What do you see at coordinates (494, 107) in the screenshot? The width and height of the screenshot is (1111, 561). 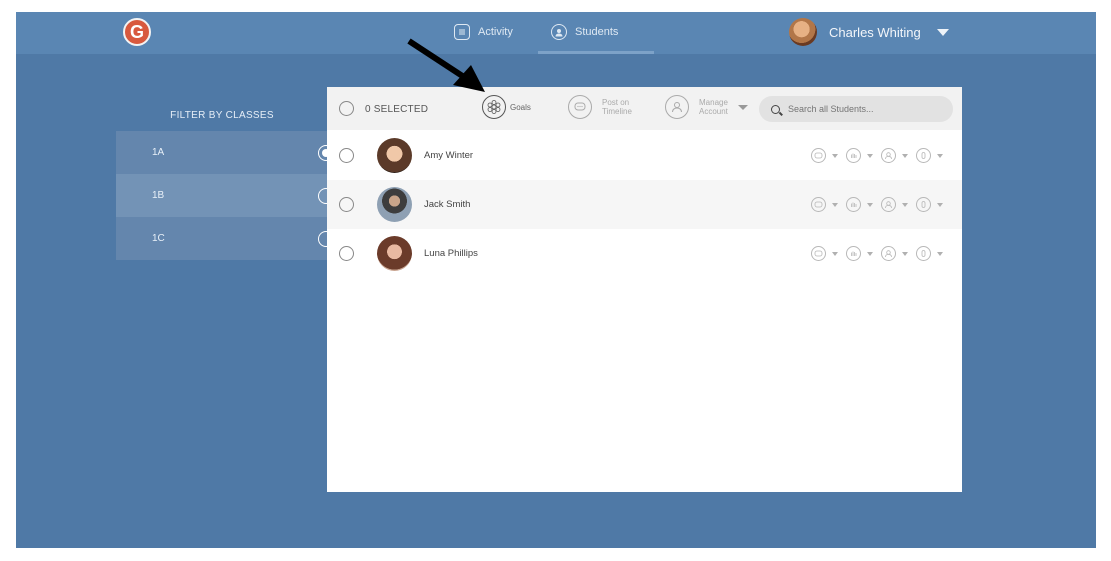 I see `goals-icon` at bounding box center [494, 107].